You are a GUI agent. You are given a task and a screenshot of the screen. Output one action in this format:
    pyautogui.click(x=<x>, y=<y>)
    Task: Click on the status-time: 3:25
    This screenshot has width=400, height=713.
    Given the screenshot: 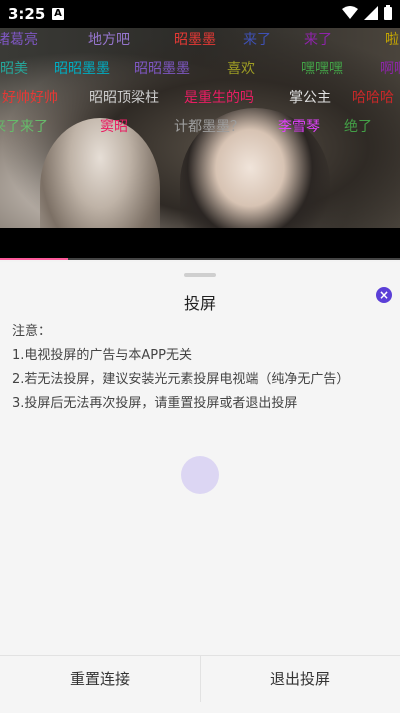 What is the action you would take?
    pyautogui.click(x=27, y=14)
    